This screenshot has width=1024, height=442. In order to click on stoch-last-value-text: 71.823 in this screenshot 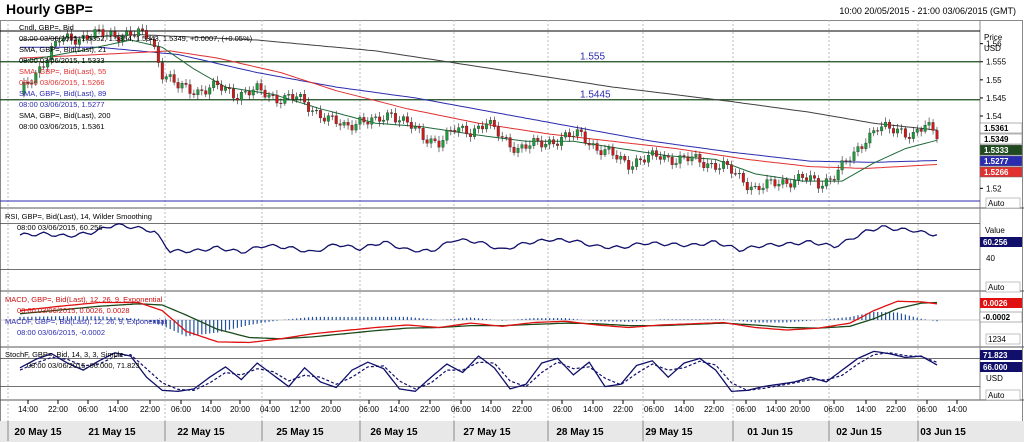, I will do `click(995, 355)`.